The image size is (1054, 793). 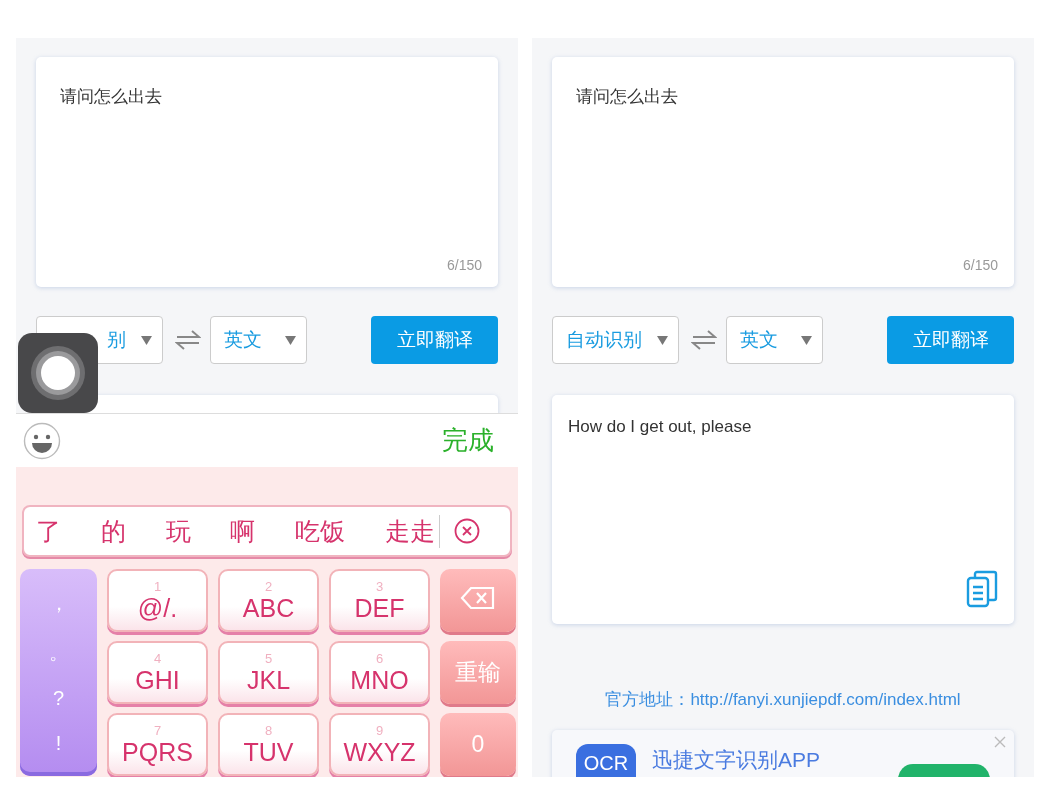 I want to click on official-site-link: 官方地址：http://fanyi.xunjiepdf.com/index.html, so click(x=783, y=699).